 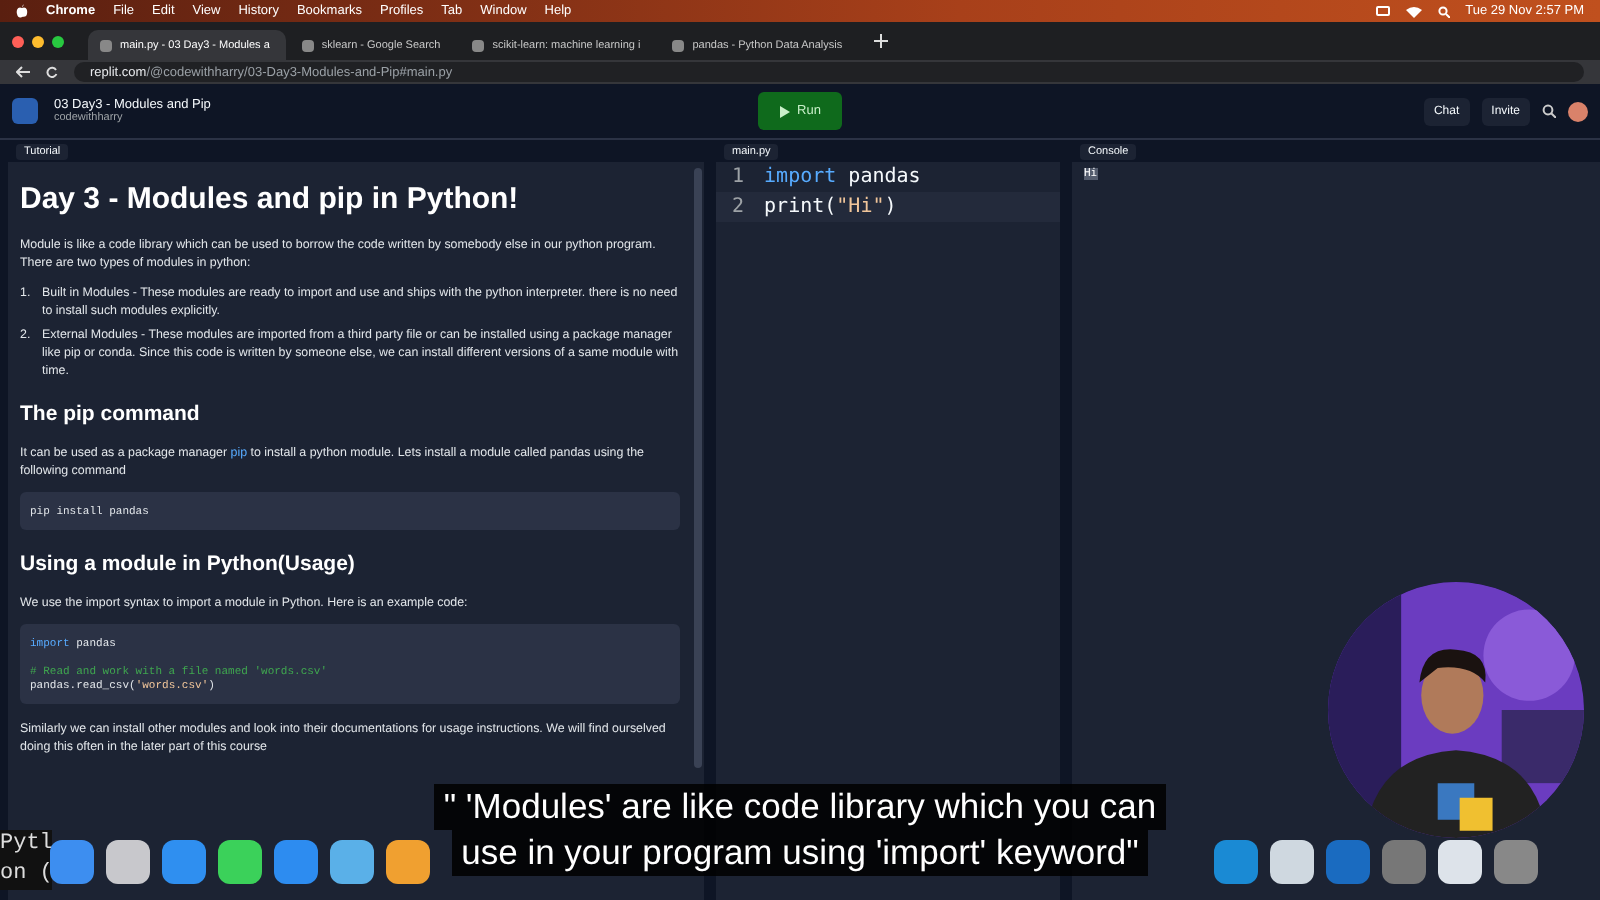 What do you see at coordinates (1382, 11) in the screenshot?
I see `battery-icon` at bounding box center [1382, 11].